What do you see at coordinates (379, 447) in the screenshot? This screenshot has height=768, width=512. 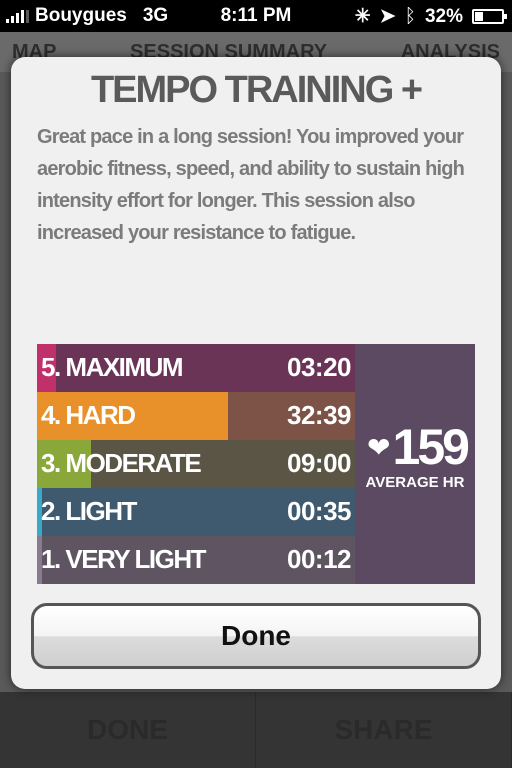 I see `heart-icon: ❤` at bounding box center [379, 447].